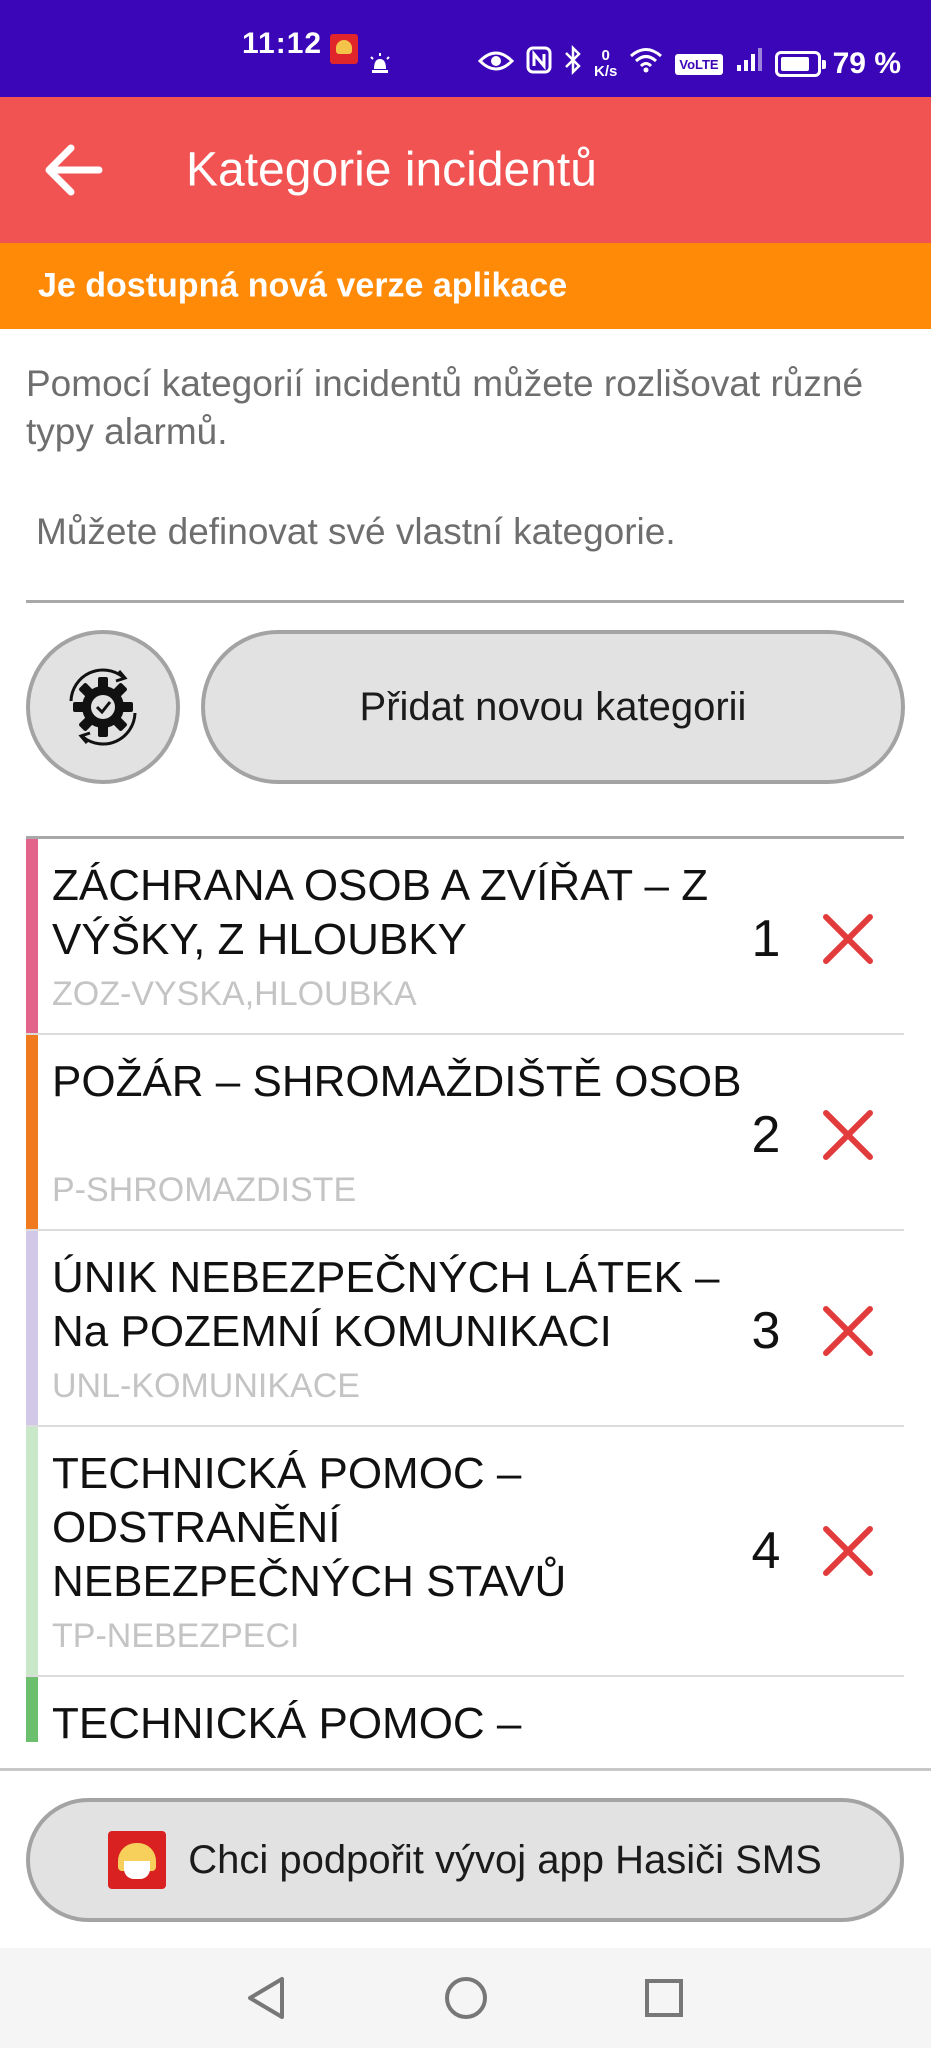 This screenshot has height=2048, width=931. I want to click on bluetooth-icon, so click(573, 63).